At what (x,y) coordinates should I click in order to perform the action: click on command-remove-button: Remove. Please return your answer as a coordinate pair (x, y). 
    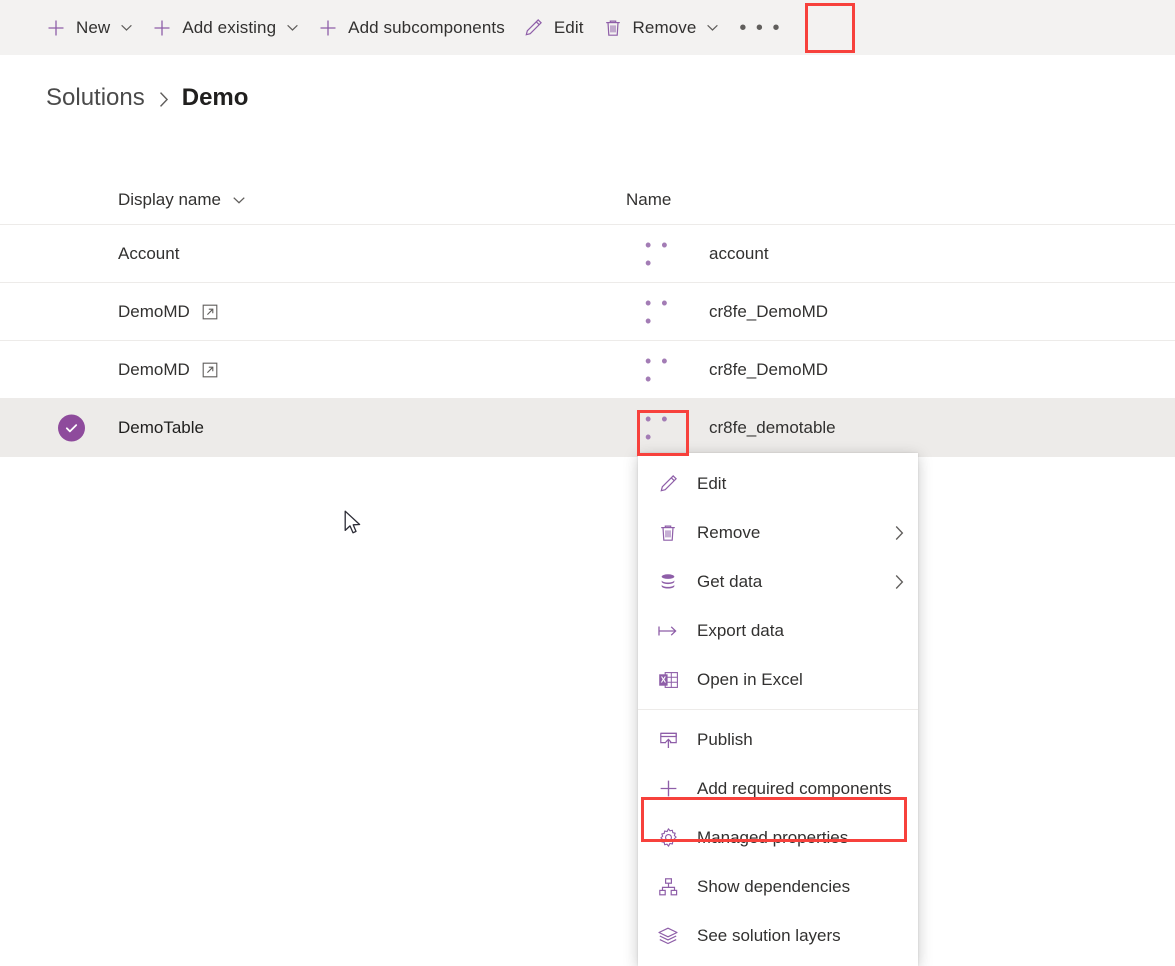
    Looking at the image, I should click on (661, 28).